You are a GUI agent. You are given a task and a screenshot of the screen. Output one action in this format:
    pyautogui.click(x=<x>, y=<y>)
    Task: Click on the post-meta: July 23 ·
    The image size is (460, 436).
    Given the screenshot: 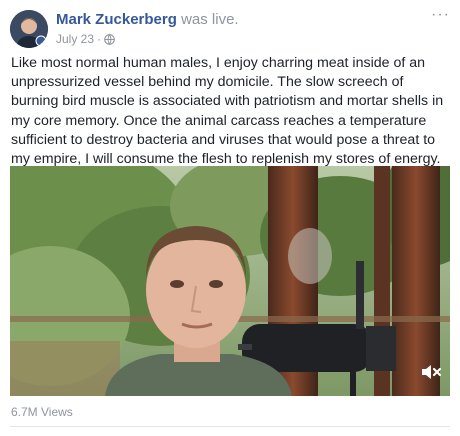 What is the action you would take?
    pyautogui.click(x=85, y=39)
    